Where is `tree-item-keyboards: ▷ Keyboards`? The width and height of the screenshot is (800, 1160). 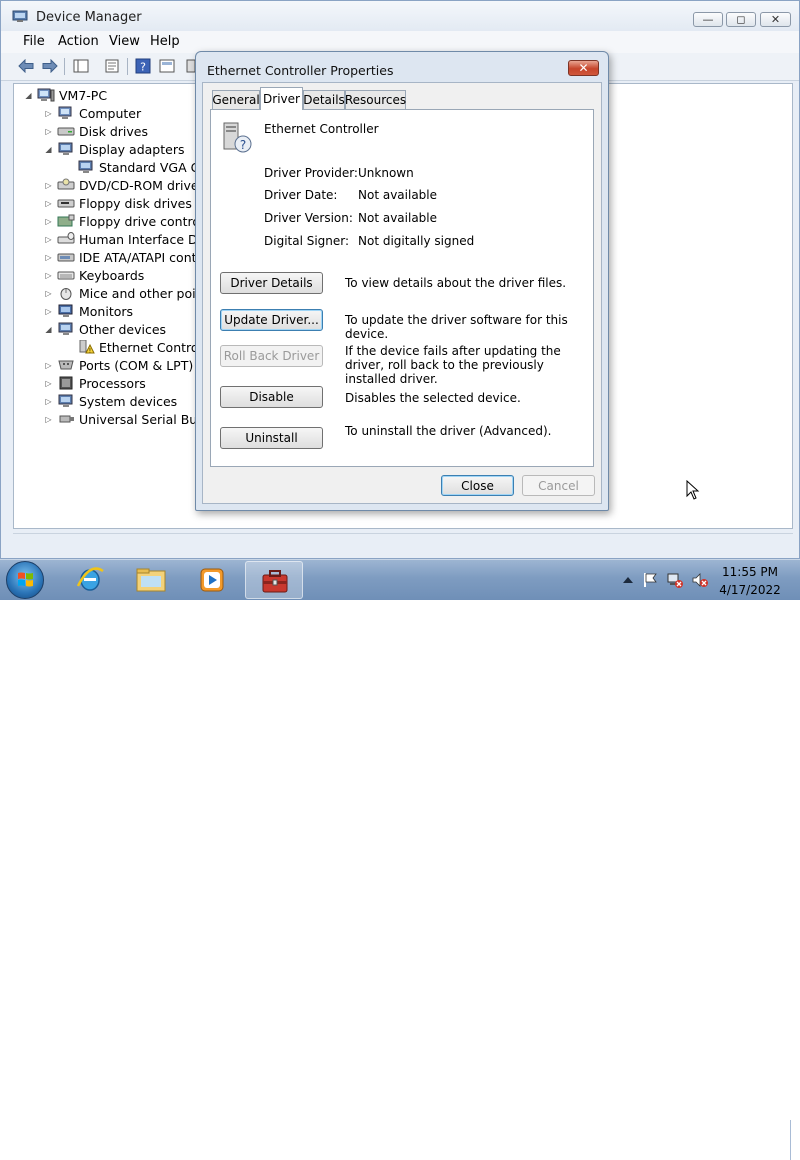 tree-item-keyboards: ▷ Keyboards is located at coordinates (94, 275).